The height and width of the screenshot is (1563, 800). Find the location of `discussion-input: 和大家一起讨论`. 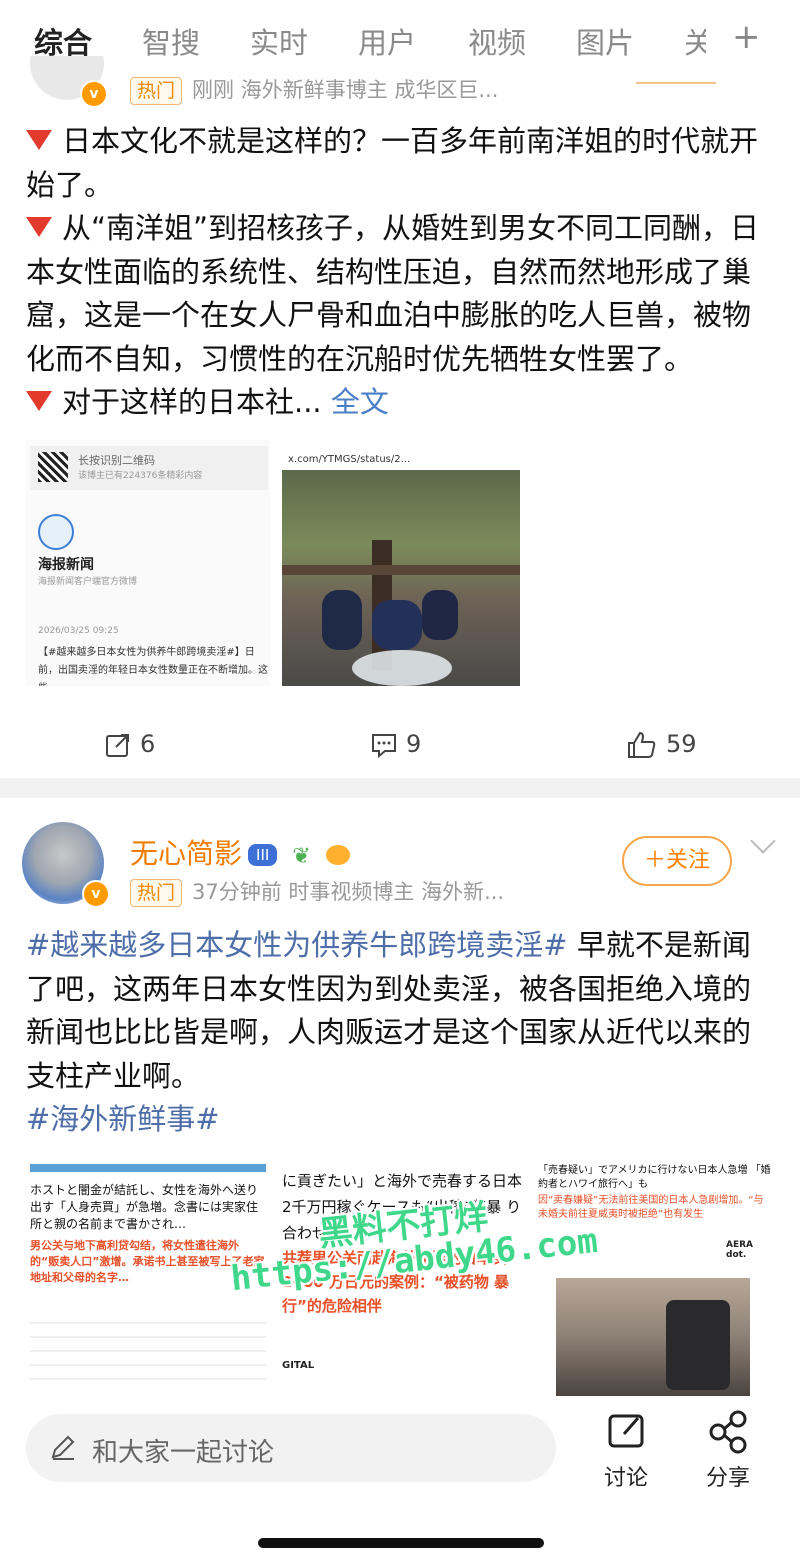

discussion-input: 和大家一起讨论 is located at coordinates (291, 1448).